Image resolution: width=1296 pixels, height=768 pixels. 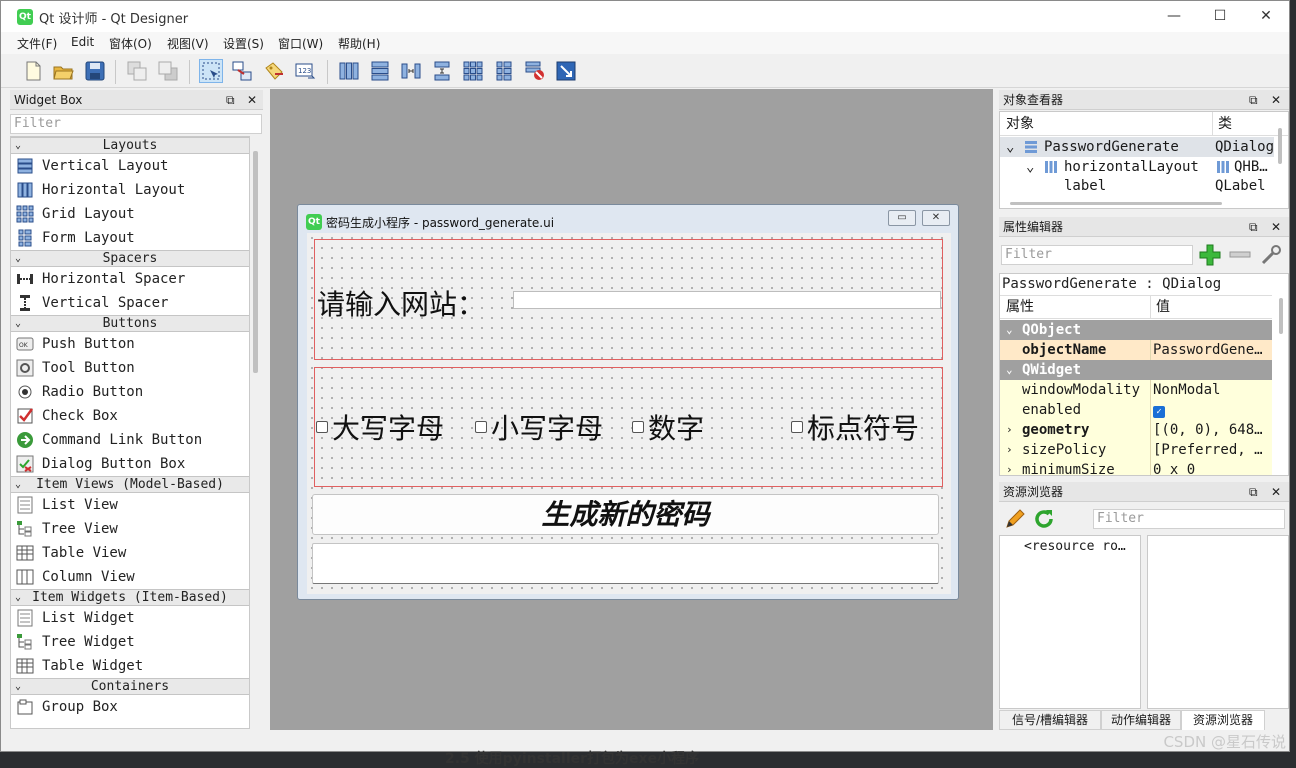 What do you see at coordinates (1137, 147) in the screenshot?
I see `tree-row-passwordgenerate: ⌄ PasswordGenerate QDialog` at bounding box center [1137, 147].